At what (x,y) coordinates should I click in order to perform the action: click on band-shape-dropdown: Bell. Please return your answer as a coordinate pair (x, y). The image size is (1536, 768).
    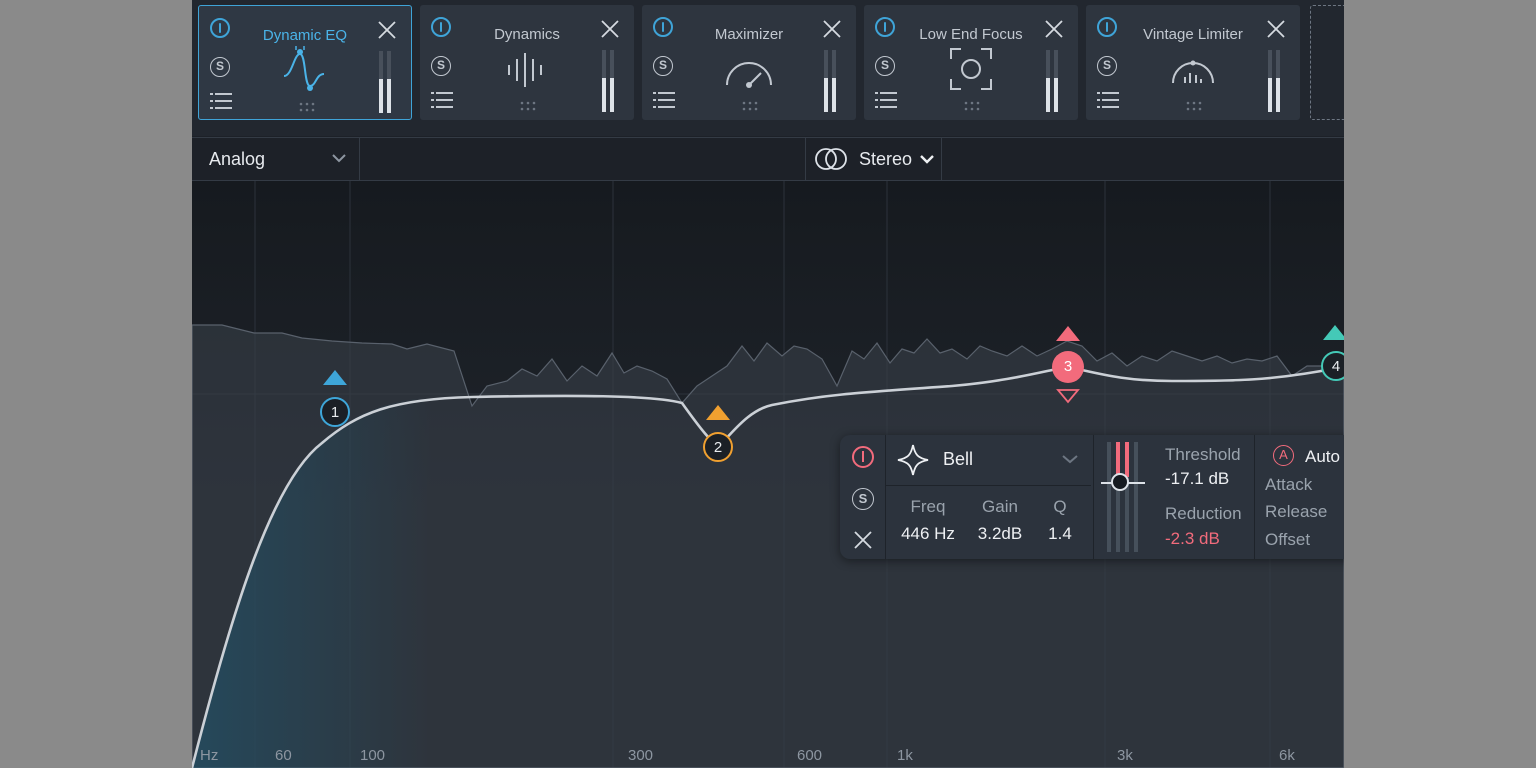
    Looking at the image, I should click on (988, 460).